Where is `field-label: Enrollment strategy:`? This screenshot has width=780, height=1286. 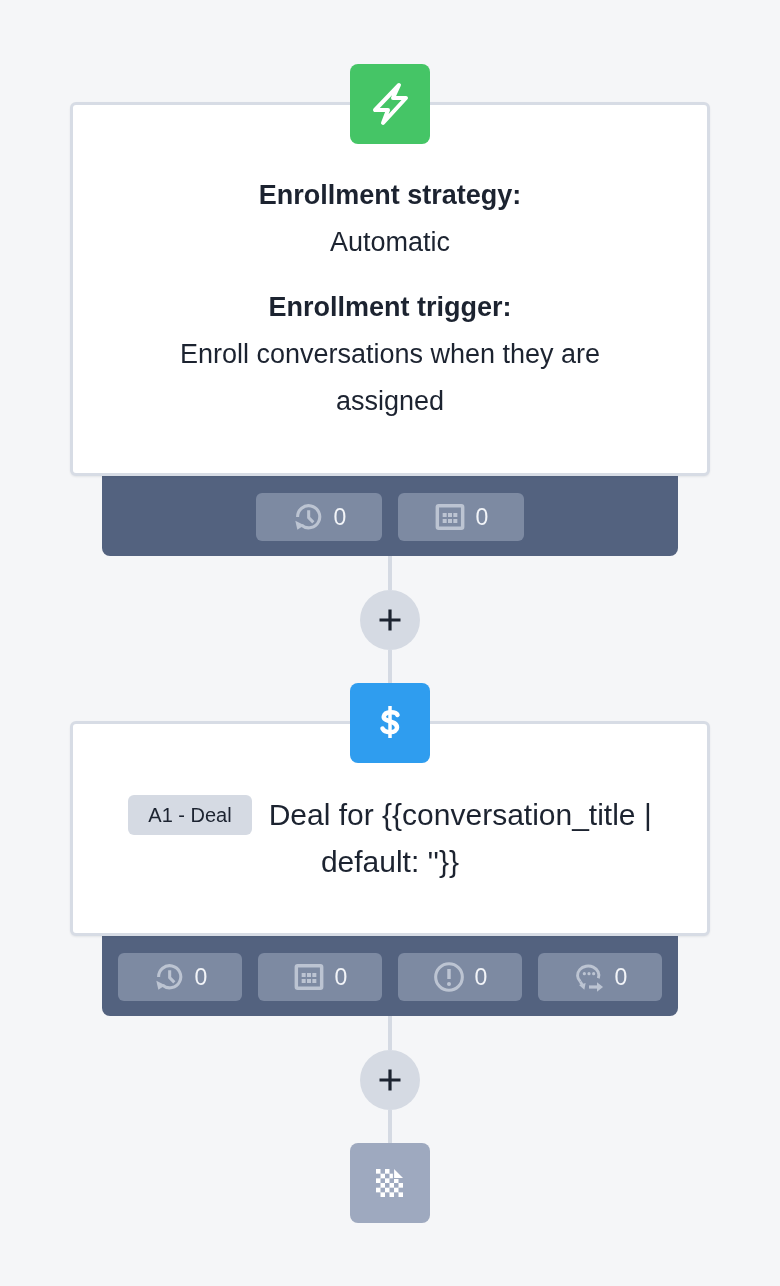 field-label: Enrollment strategy: is located at coordinates (390, 195).